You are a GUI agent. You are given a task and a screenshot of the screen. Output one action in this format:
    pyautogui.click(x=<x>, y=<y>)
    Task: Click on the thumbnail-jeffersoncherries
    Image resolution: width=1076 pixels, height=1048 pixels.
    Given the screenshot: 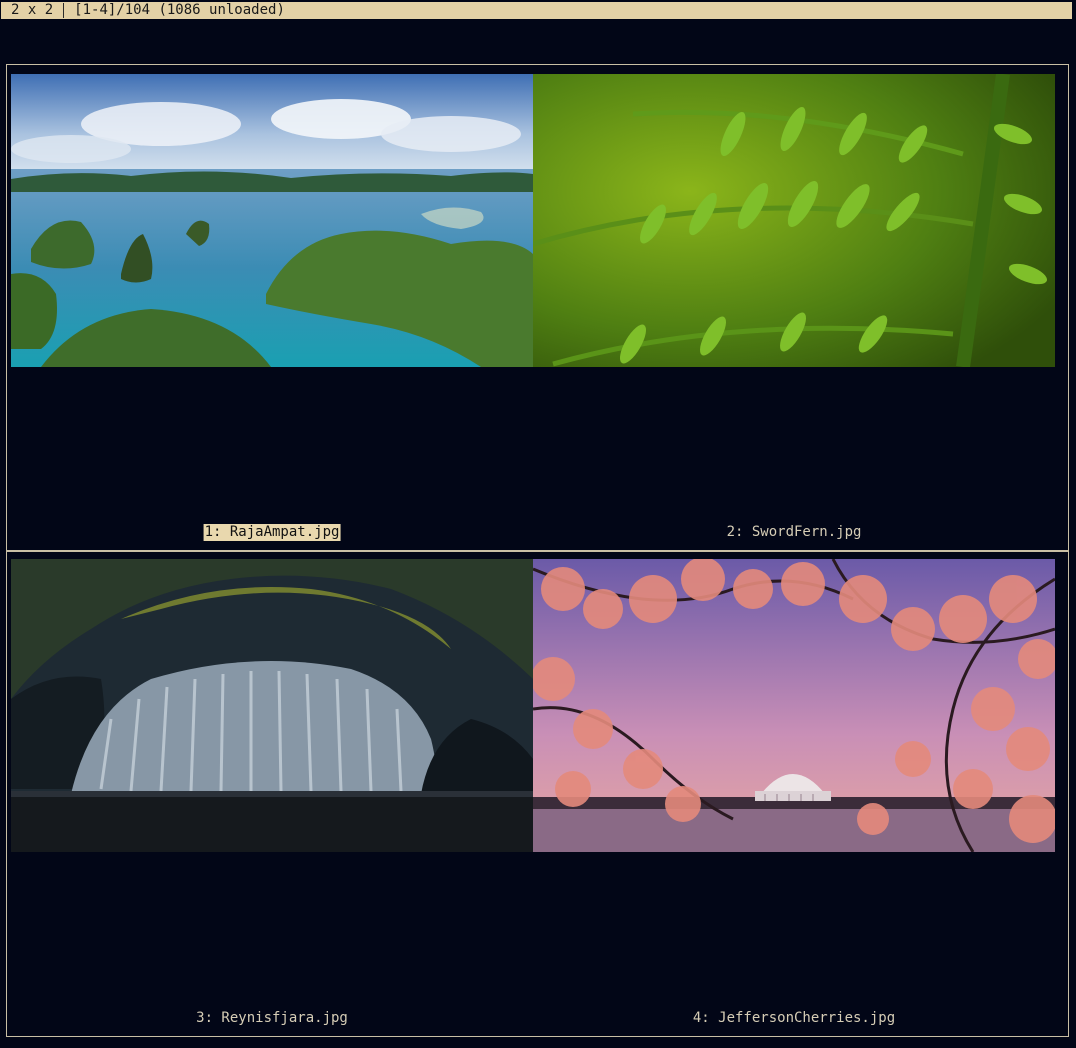 What is the action you would take?
    pyautogui.click(x=794, y=705)
    